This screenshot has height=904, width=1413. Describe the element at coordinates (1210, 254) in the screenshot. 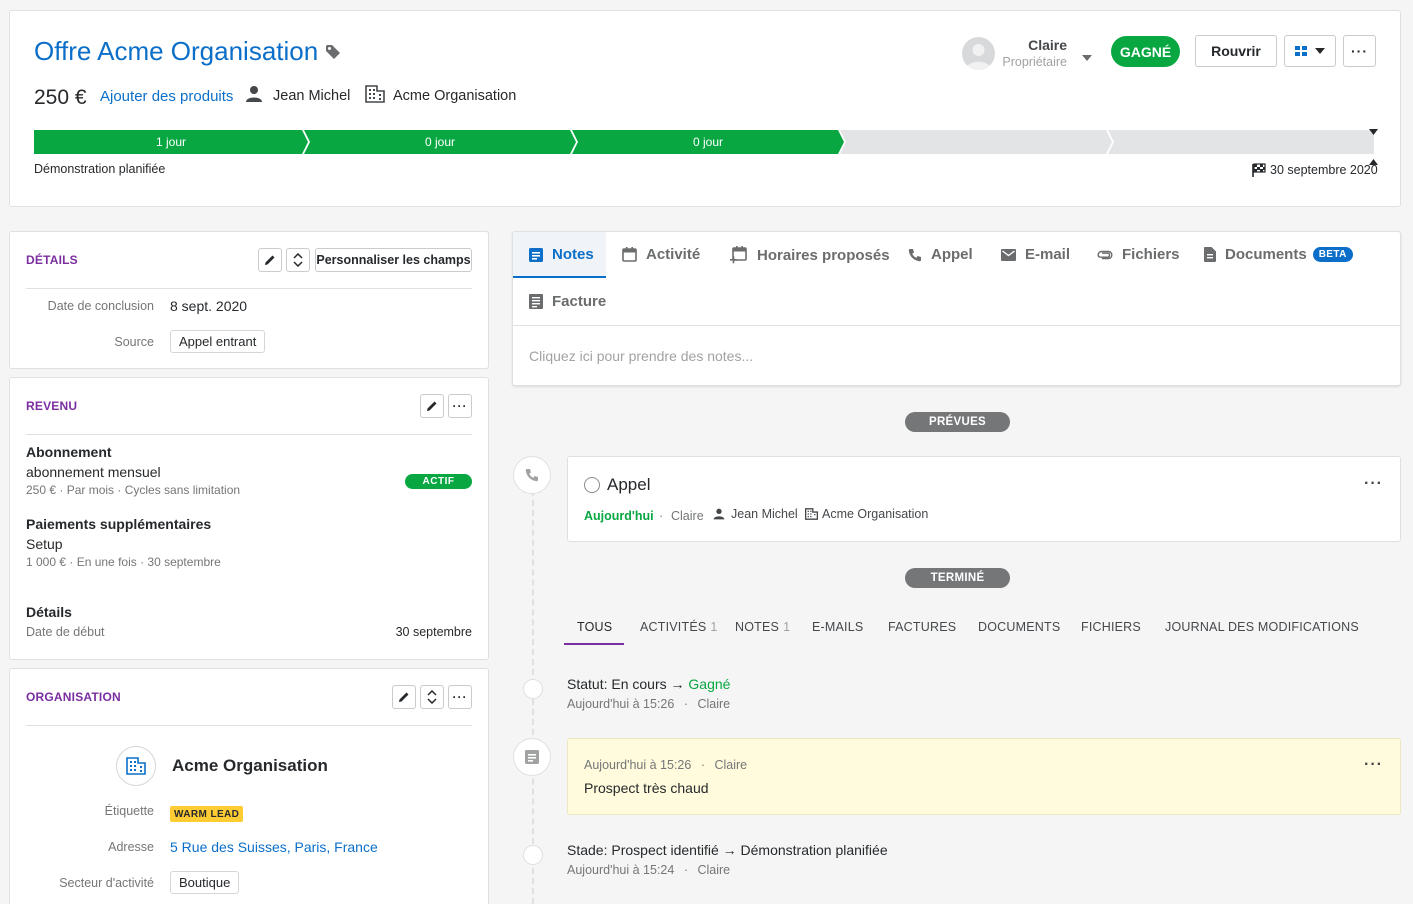

I see `document-icon` at that location.